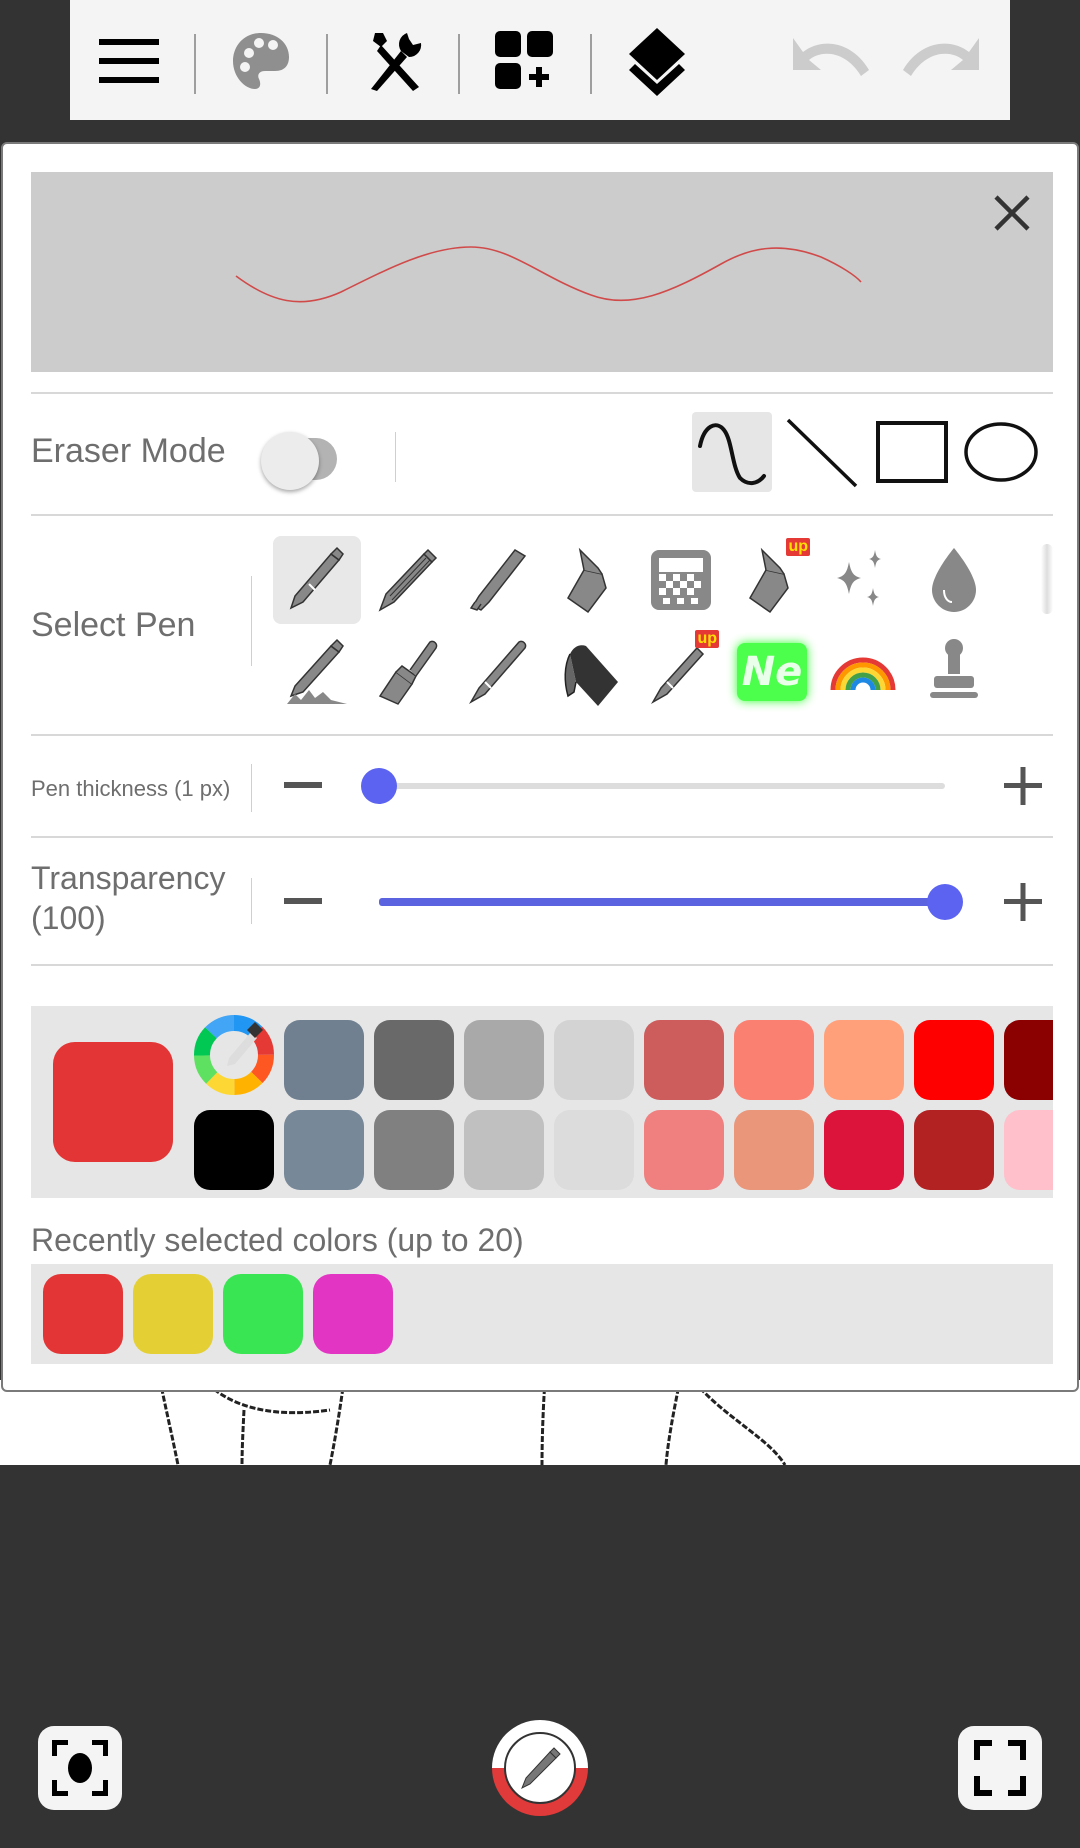 Image resolution: width=1080 pixels, height=1848 pixels. I want to click on pen-option-pencil, so click(408, 580).